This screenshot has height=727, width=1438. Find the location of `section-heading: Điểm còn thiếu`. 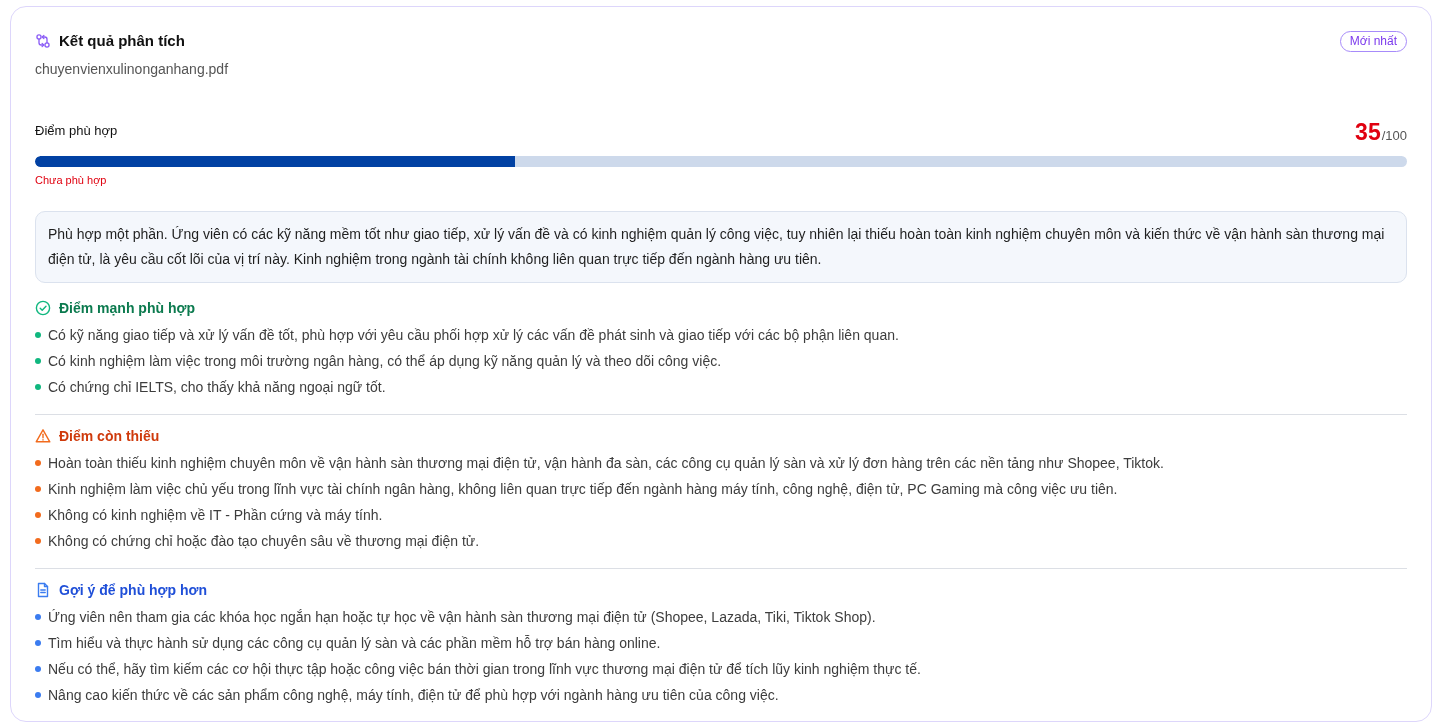

section-heading: Điểm còn thiếu is located at coordinates (109, 436).